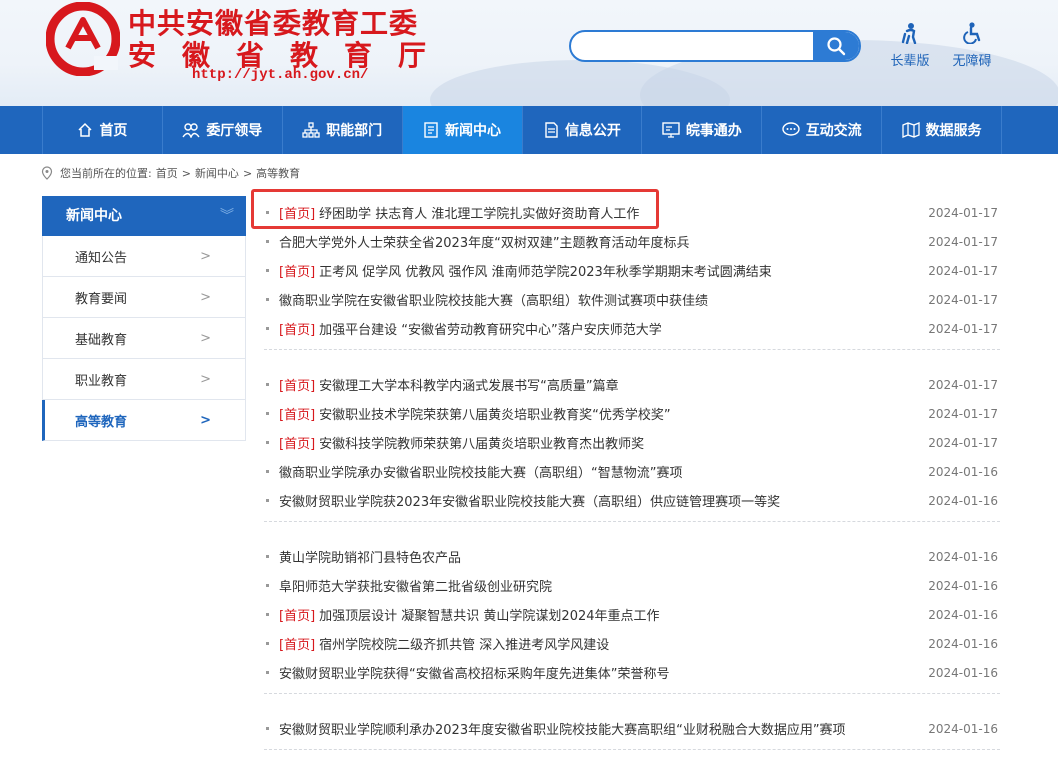 This screenshot has width=1058, height=770. What do you see at coordinates (909, 34) in the screenshot?
I see `elder-icon` at bounding box center [909, 34].